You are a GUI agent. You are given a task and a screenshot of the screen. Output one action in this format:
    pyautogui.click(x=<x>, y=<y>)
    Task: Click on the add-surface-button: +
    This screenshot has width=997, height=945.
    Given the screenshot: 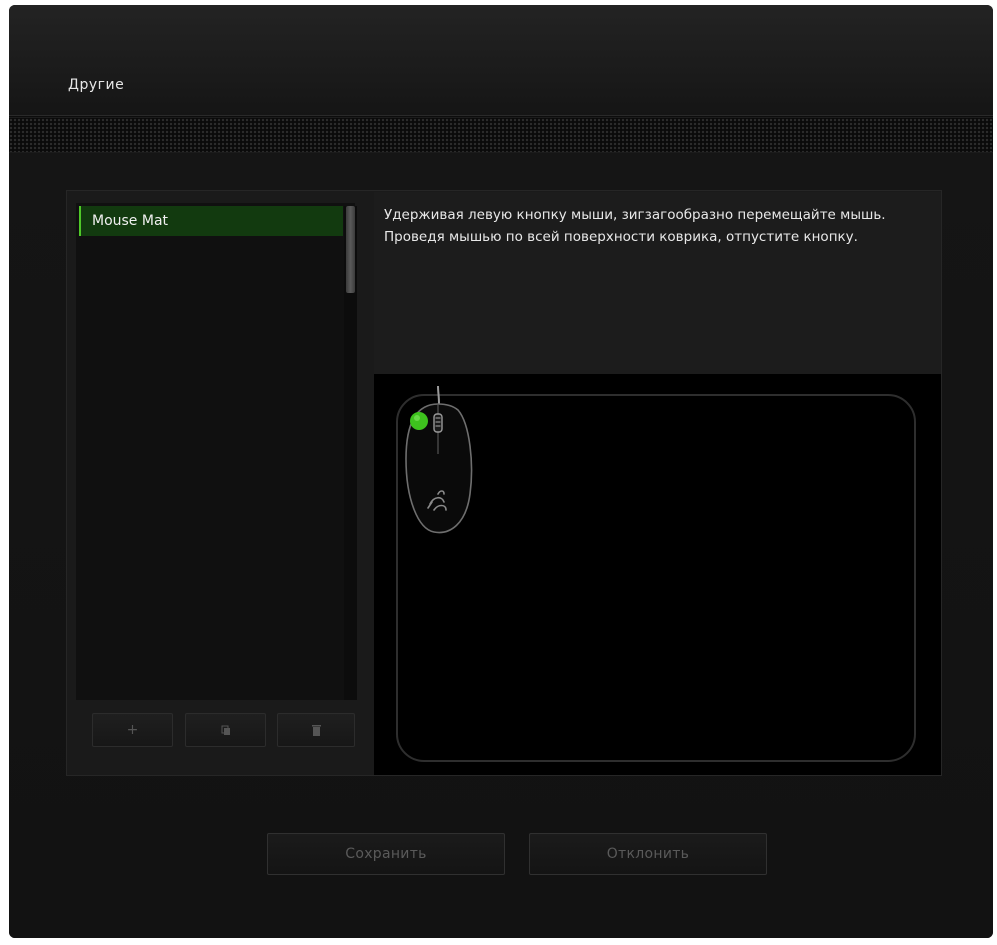 What is the action you would take?
    pyautogui.click(x=132, y=730)
    